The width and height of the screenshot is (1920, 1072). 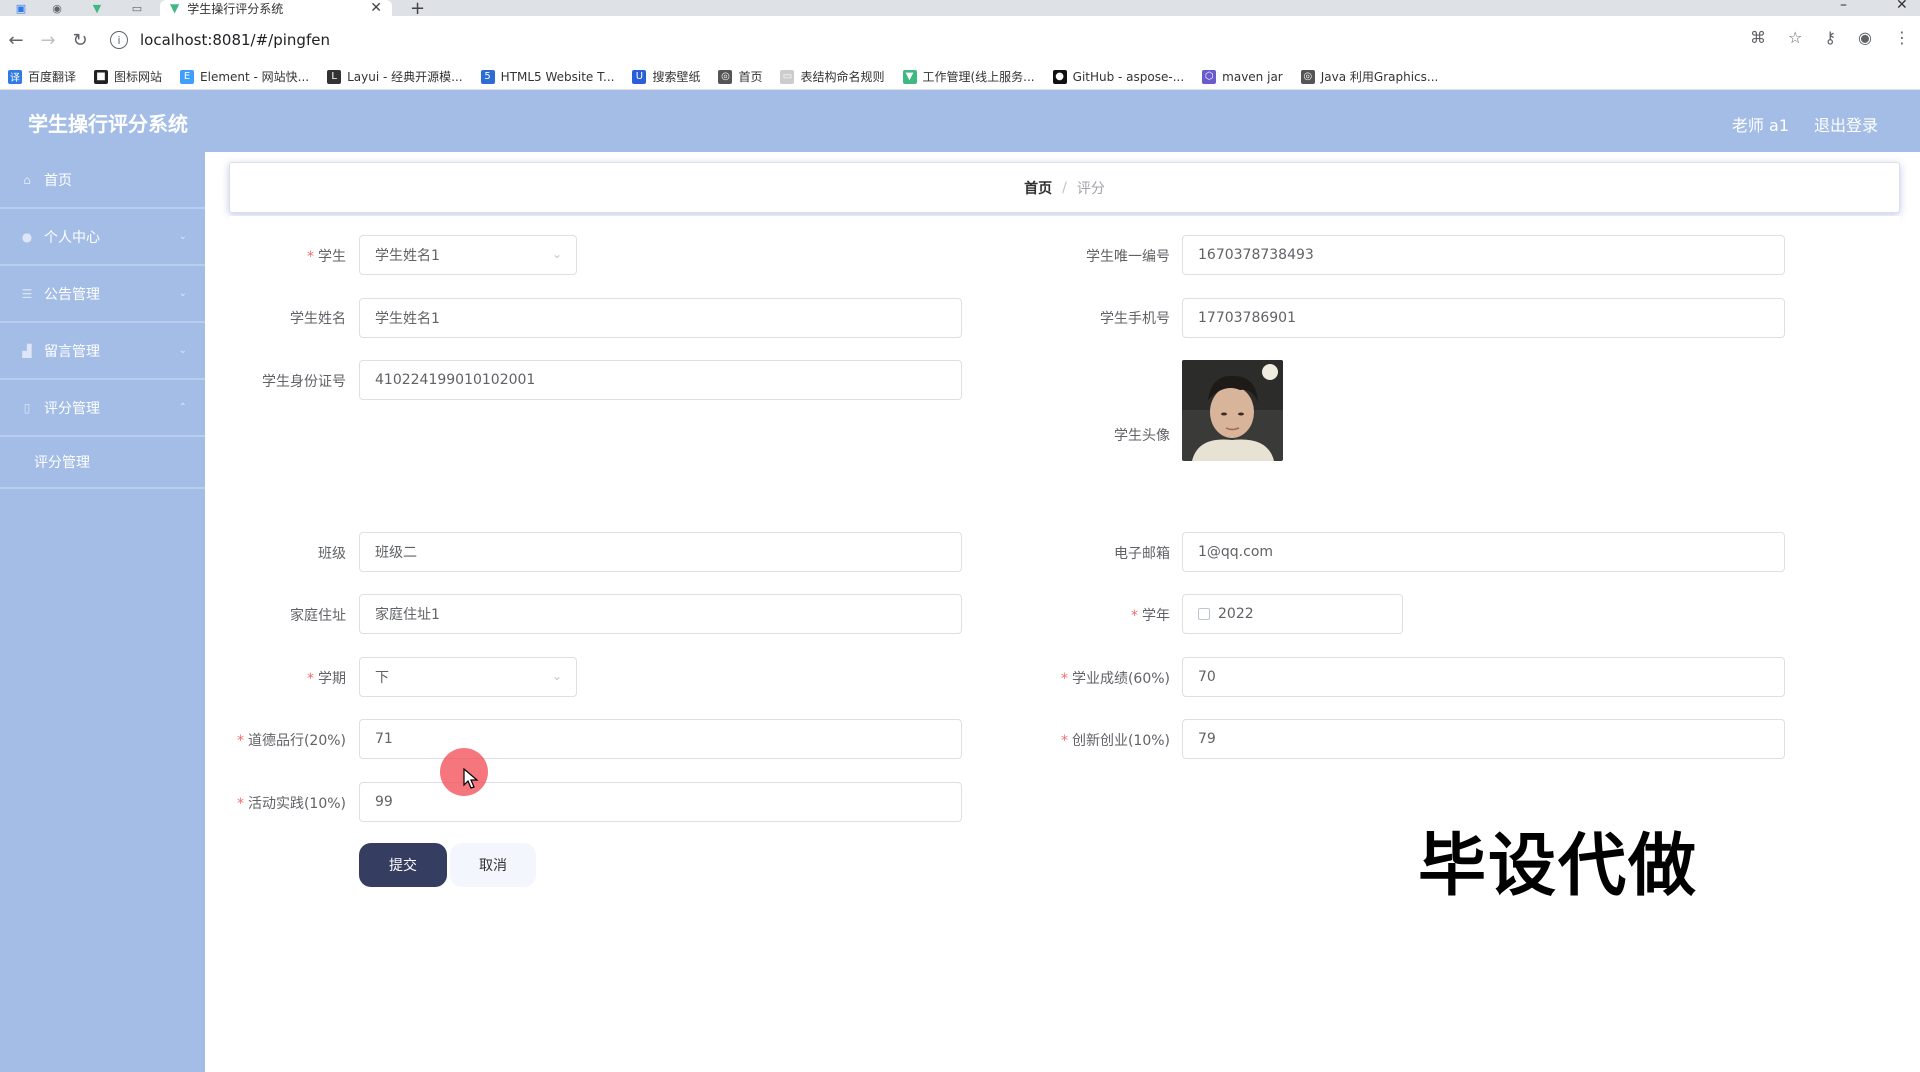 What do you see at coordinates (468, 677) in the screenshot?
I see `semester-select: 下 ⌄` at bounding box center [468, 677].